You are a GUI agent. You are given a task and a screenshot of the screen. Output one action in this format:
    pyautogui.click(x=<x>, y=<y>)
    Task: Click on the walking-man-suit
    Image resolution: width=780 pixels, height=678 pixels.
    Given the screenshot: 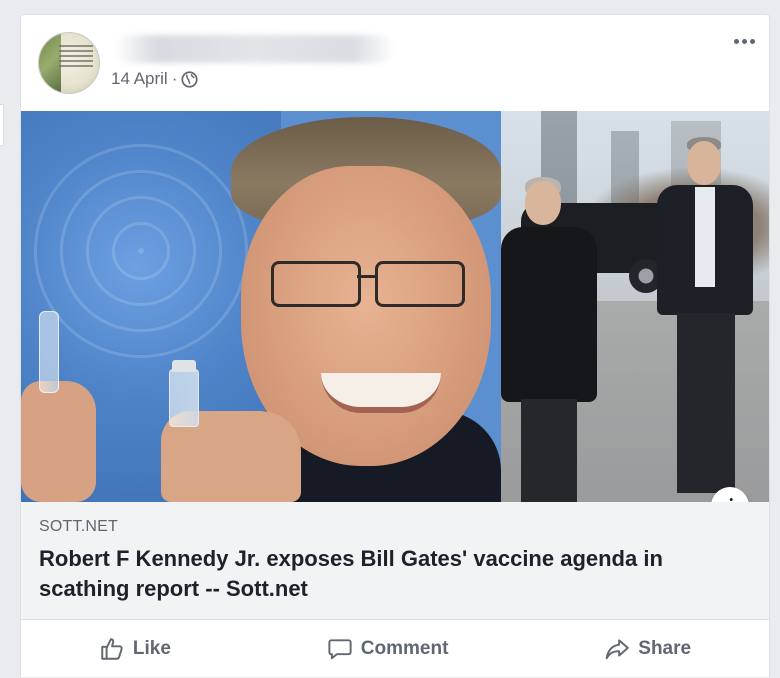 What is the action you would take?
    pyautogui.click(x=703, y=318)
    